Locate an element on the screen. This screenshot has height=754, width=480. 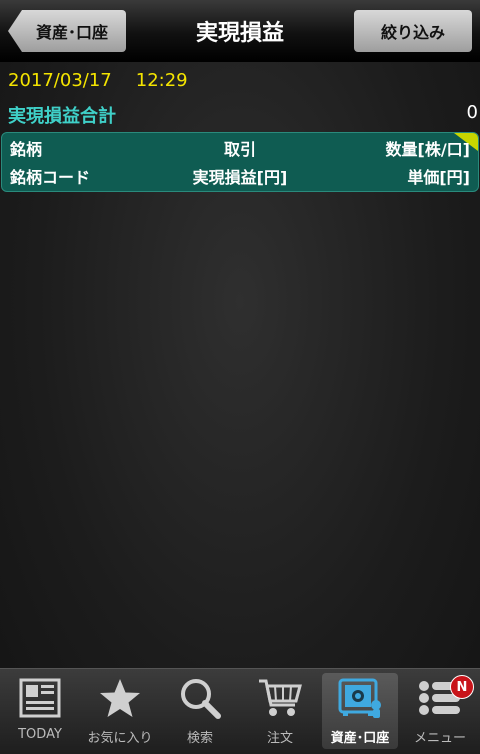
tab-label: 資産･口座 is located at coordinates (360, 738).